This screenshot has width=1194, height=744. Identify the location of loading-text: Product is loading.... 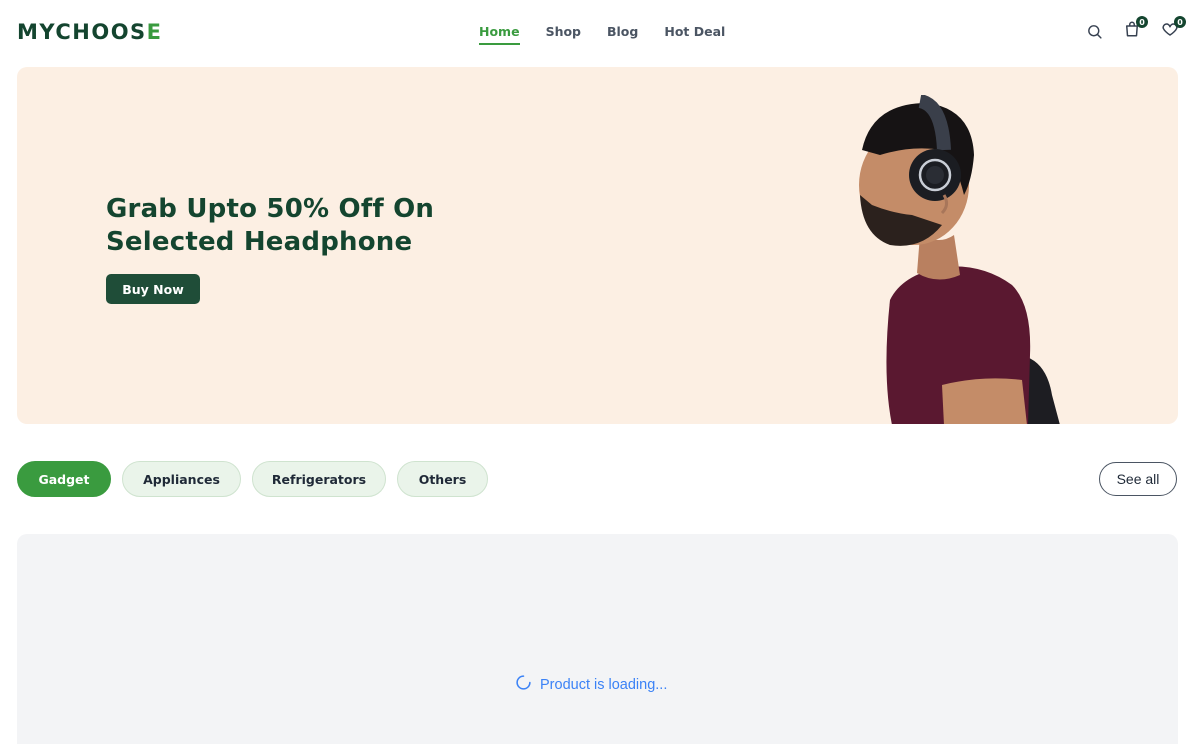
(604, 684).